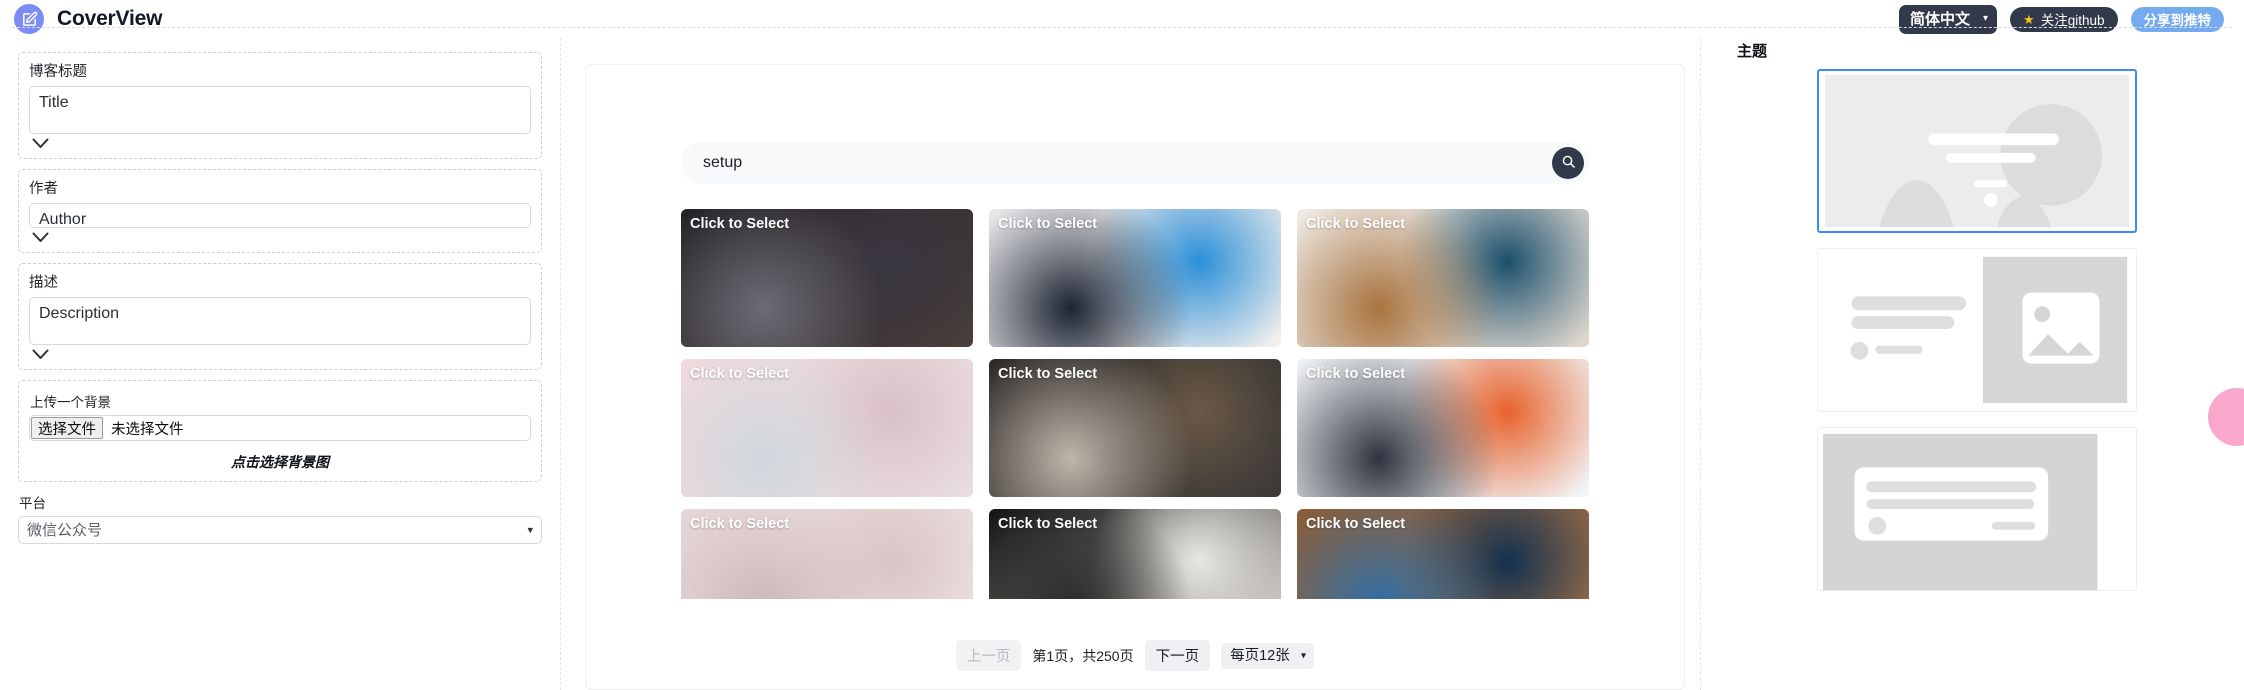 The image size is (2244, 690). I want to click on next-page-button: 下一页, so click(1177, 655).